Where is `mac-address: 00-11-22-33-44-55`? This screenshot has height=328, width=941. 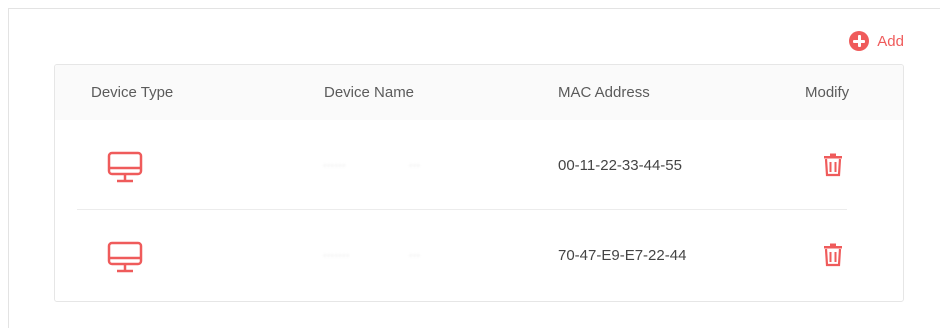 mac-address: 00-11-22-33-44-55 is located at coordinates (620, 165).